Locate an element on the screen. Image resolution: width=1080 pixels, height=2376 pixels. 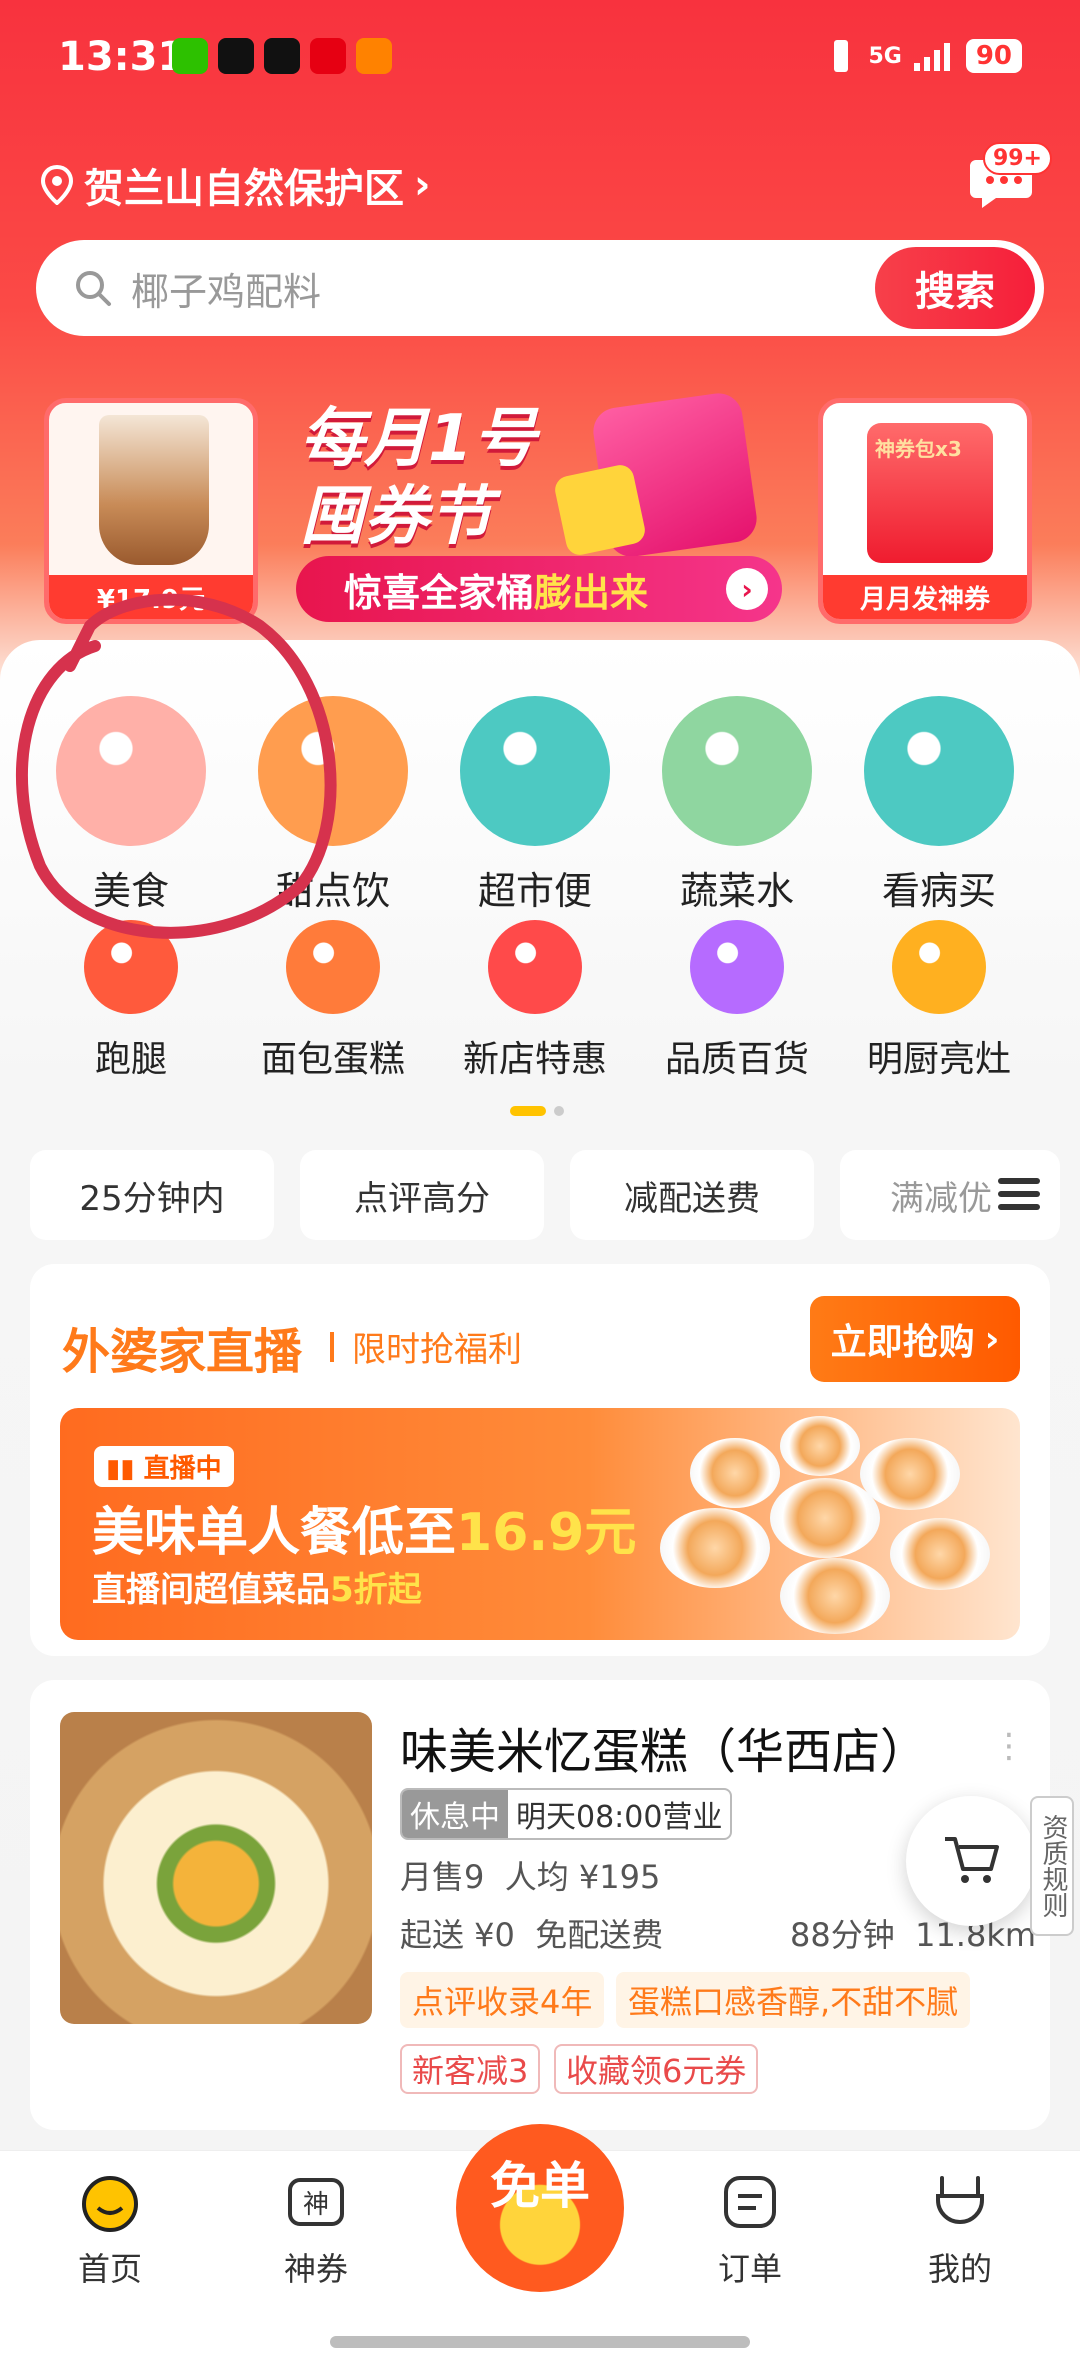
coupon-icon: 神 is located at coordinates (316, 2202).